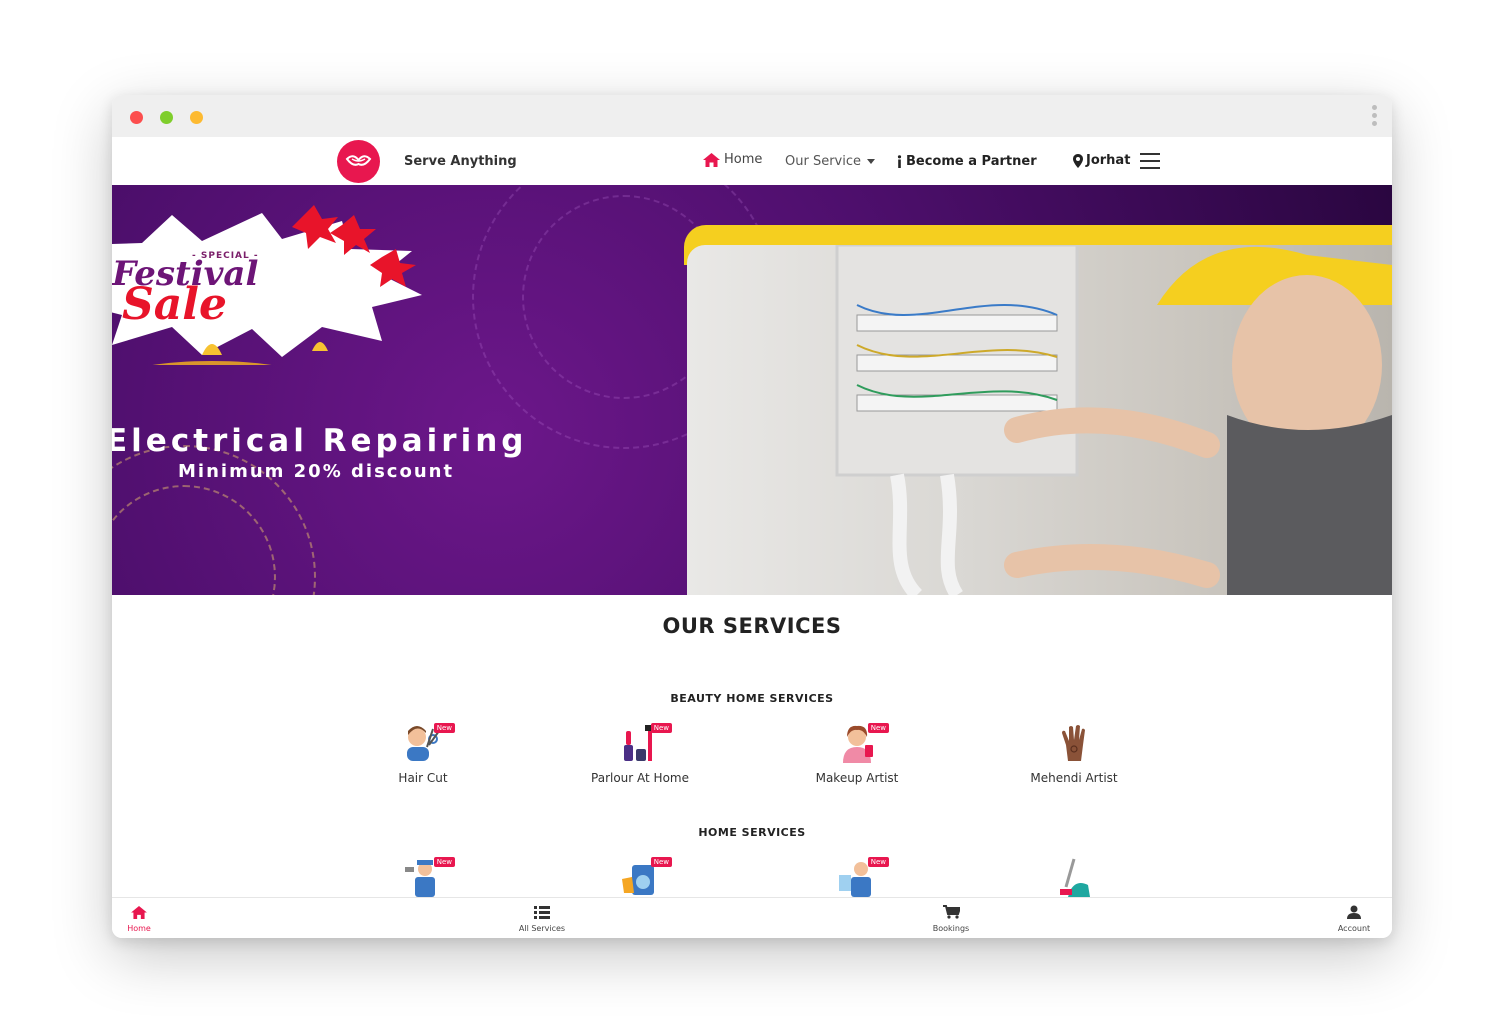 This screenshot has width=1504, height=1018. What do you see at coordinates (139, 928) in the screenshot?
I see `bottom-nav-home-label: Home` at bounding box center [139, 928].